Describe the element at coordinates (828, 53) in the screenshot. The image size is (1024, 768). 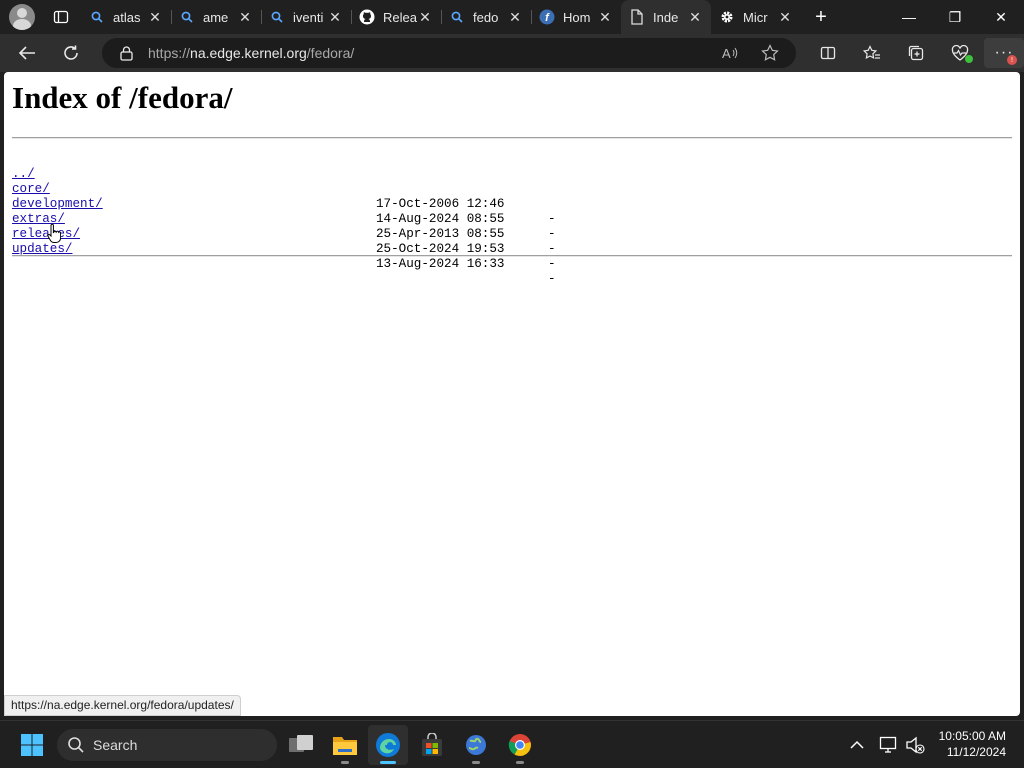
I see `split-screen-icon` at that location.